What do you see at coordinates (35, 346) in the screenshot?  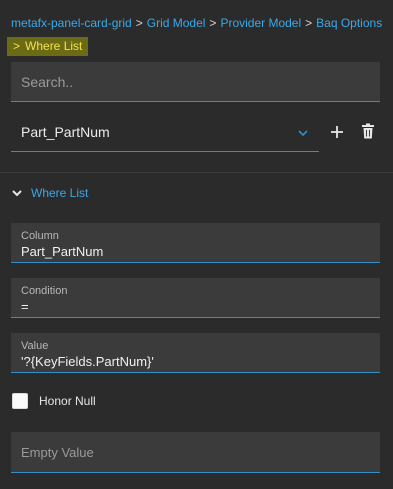 I see `value-label: Value` at bounding box center [35, 346].